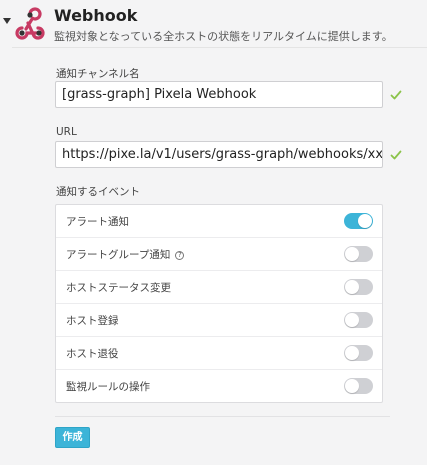  Describe the element at coordinates (98, 192) in the screenshot. I see `events-label: 通知するイベント` at that location.